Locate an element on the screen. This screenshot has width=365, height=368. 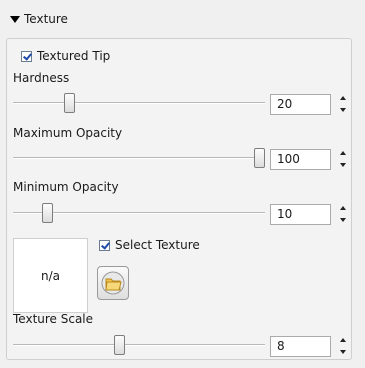
folder-icon is located at coordinates (113, 283).